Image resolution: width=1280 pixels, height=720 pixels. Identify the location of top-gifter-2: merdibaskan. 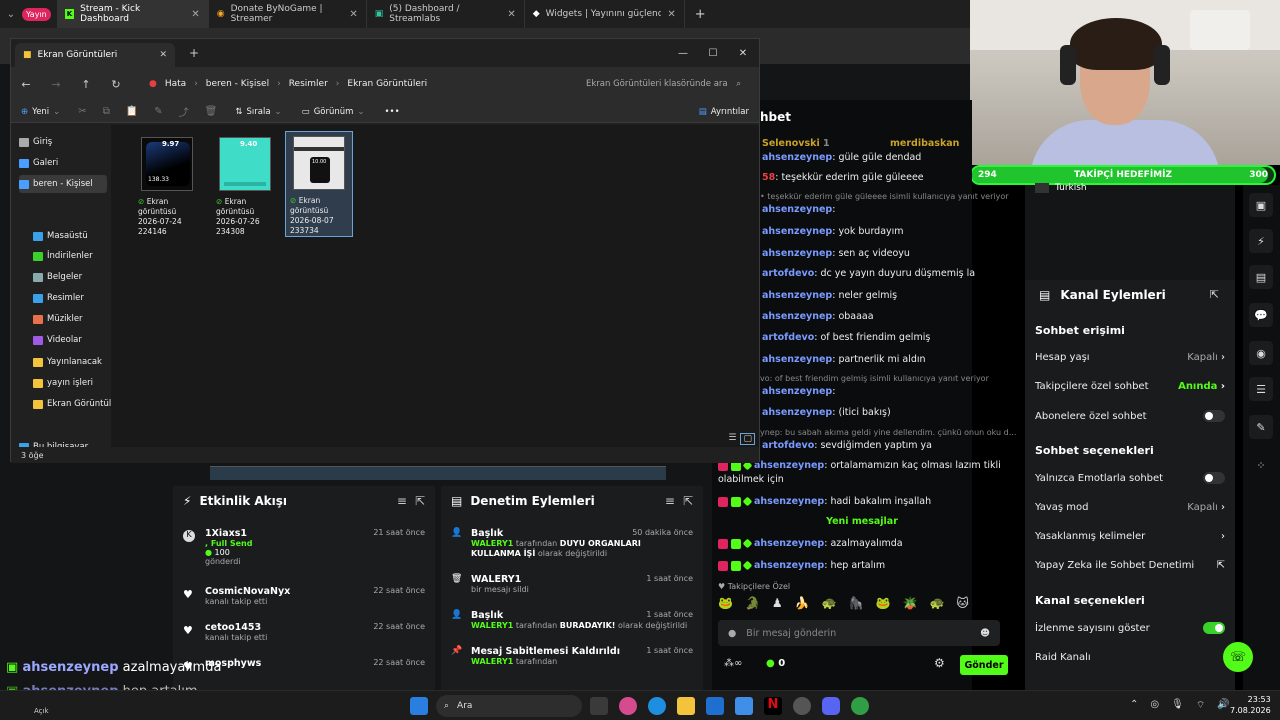
(924, 143).